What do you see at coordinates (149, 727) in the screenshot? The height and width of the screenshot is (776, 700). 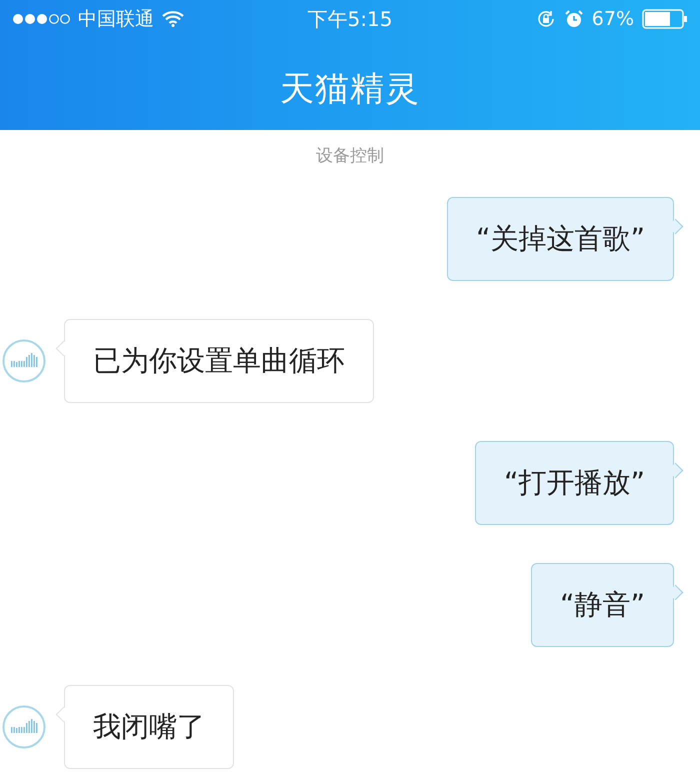 I see `assistant-message-bubble: 我闭嘴了` at bounding box center [149, 727].